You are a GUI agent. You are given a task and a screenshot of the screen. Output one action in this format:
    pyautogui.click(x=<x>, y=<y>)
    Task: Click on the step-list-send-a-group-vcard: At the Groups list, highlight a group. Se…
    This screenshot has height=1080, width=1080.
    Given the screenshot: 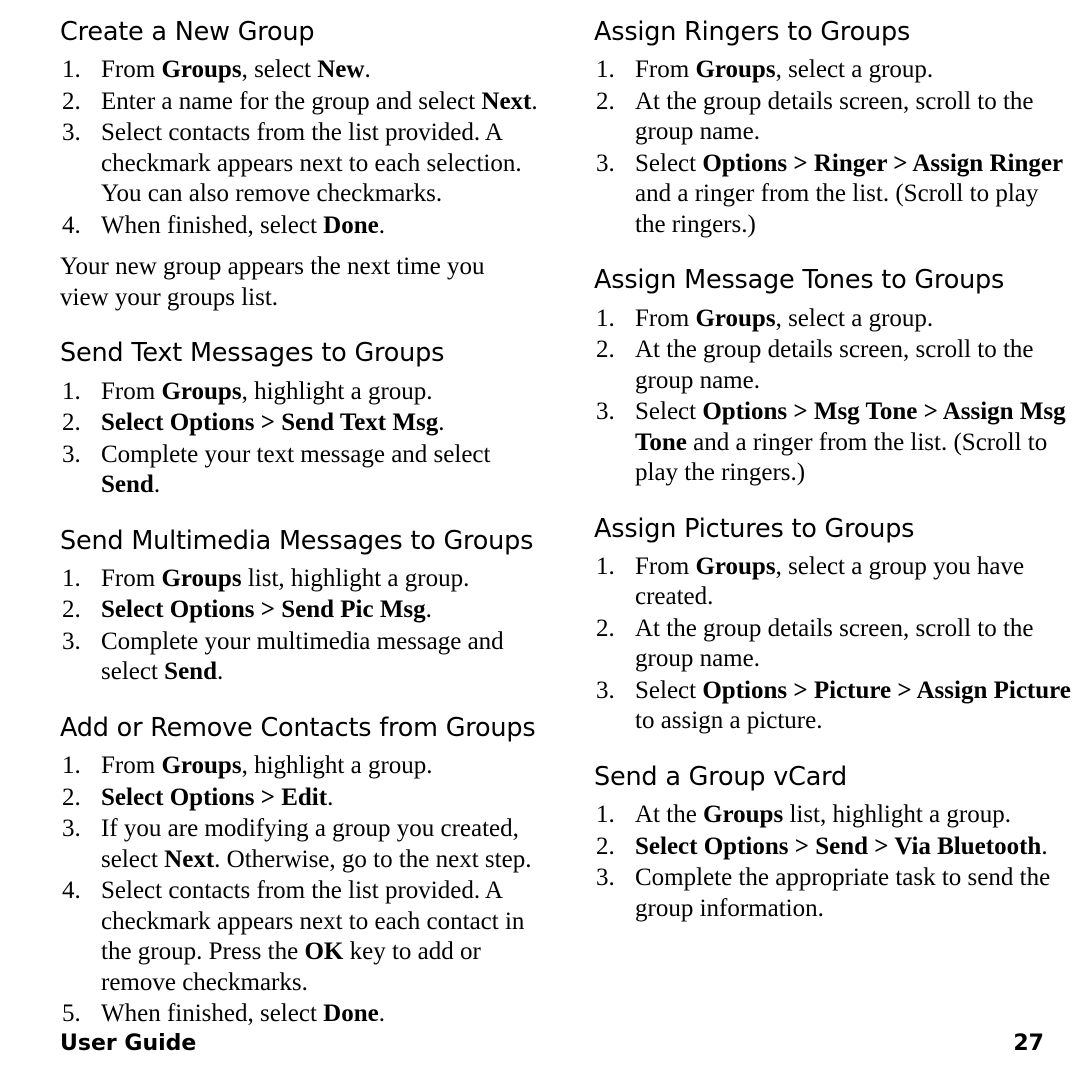 What is the action you would take?
    pyautogui.click(x=833, y=862)
    